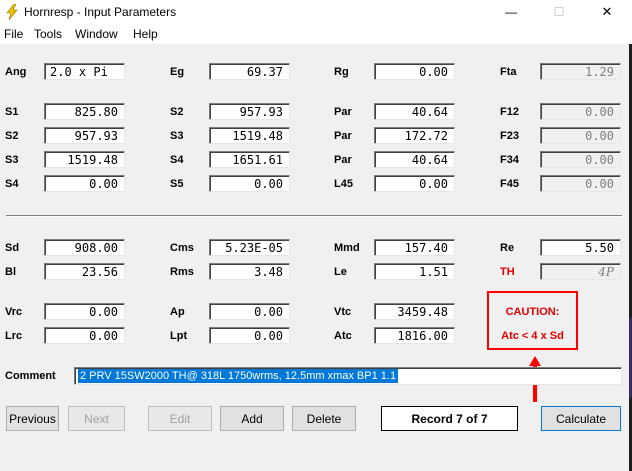  What do you see at coordinates (414, 183) in the screenshot?
I see `l45-field: 0.00` at bounding box center [414, 183].